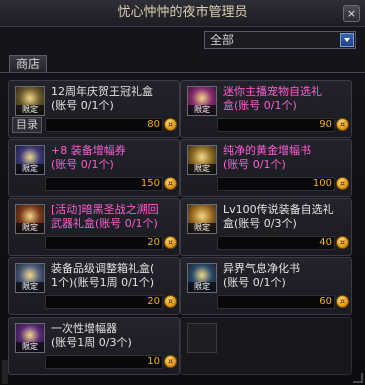 The width and height of the screenshot is (365, 385). I want to click on item-price: 80, so click(104, 125).